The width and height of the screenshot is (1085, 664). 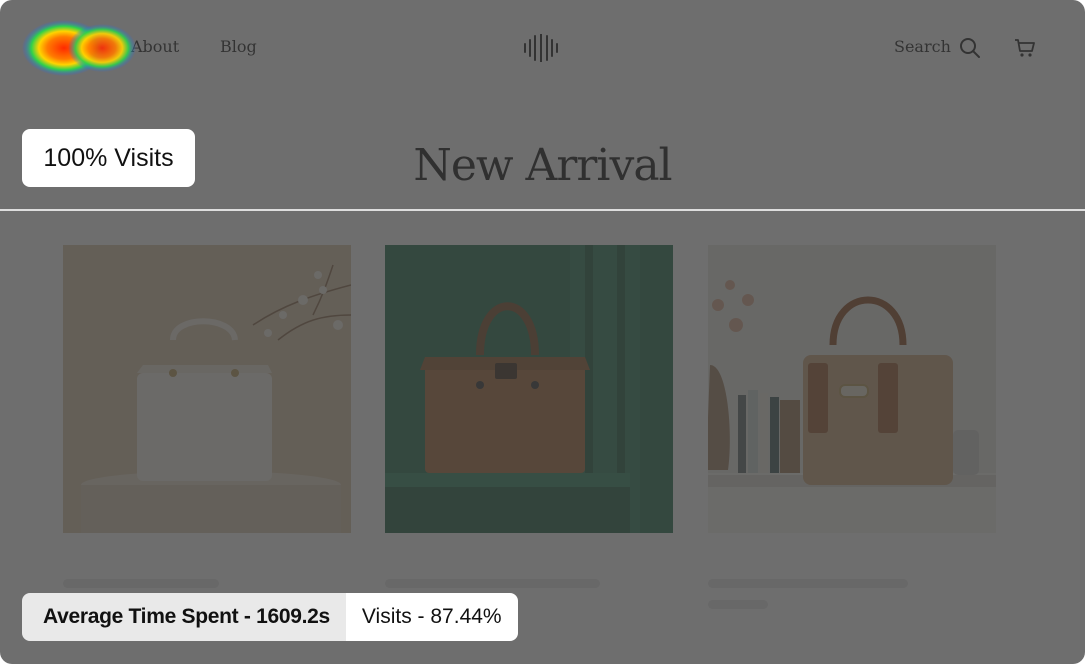 I want to click on search-icon, so click(x=970, y=48).